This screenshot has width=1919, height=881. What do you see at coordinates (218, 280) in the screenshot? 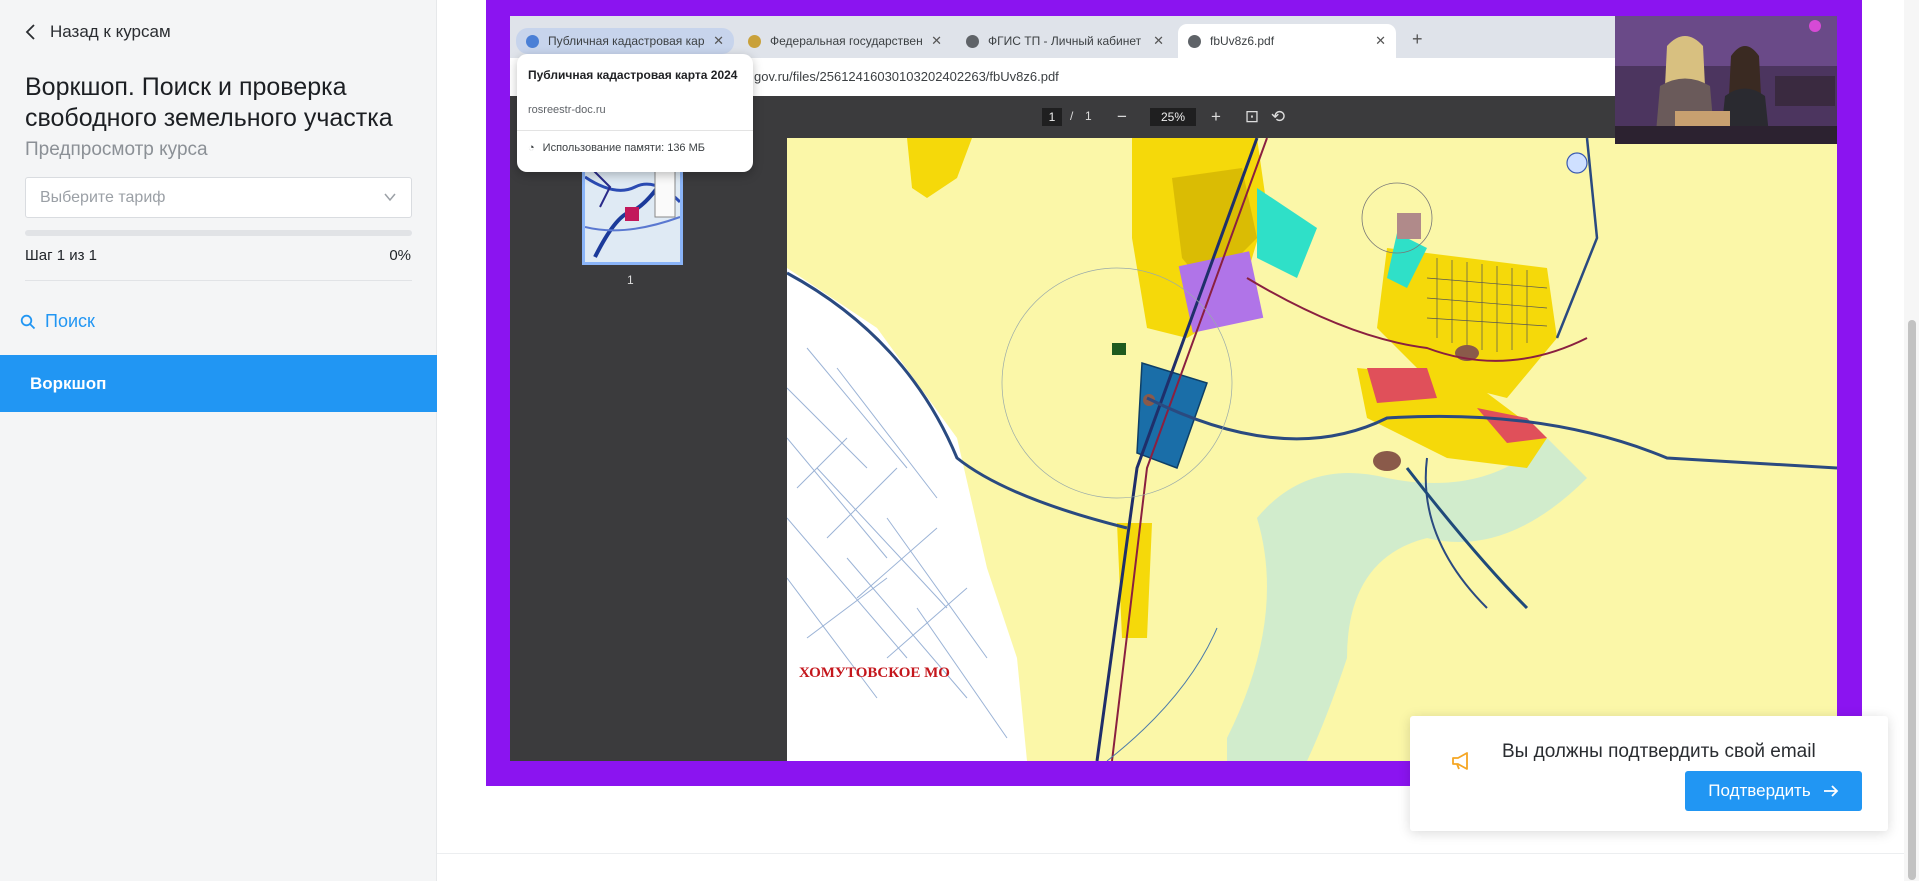
I see `sidebar-divider` at bounding box center [218, 280].